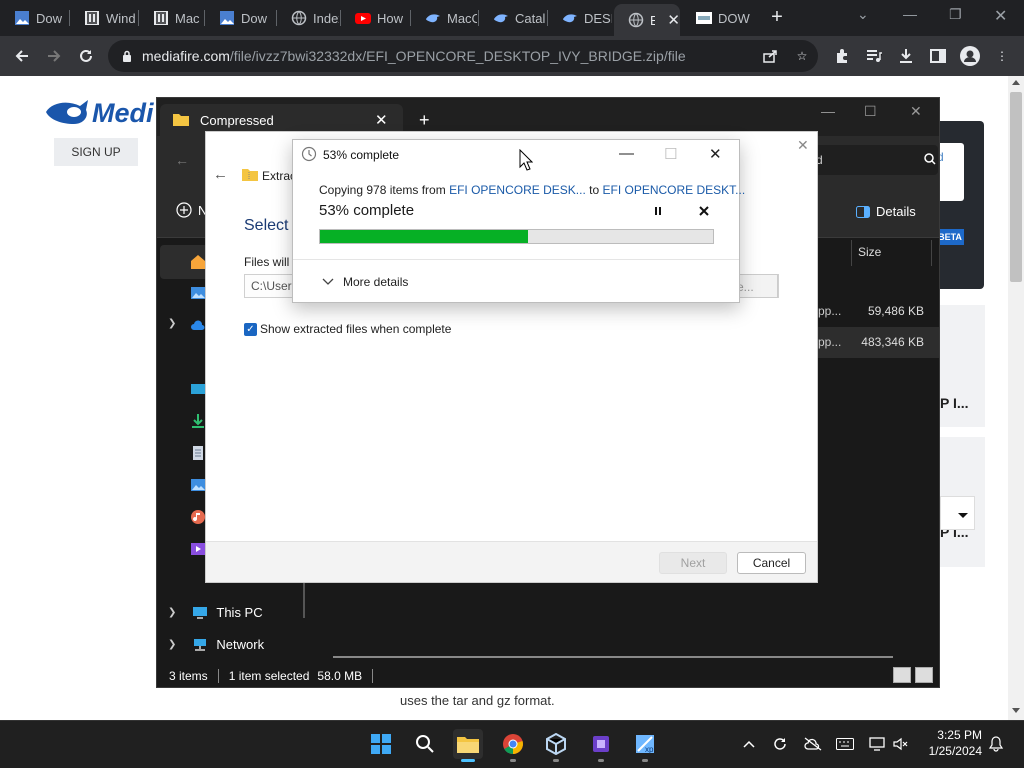 Image resolution: width=1024 pixels, height=768 pixels. I want to click on more-details-toggle: More details, so click(375, 282).